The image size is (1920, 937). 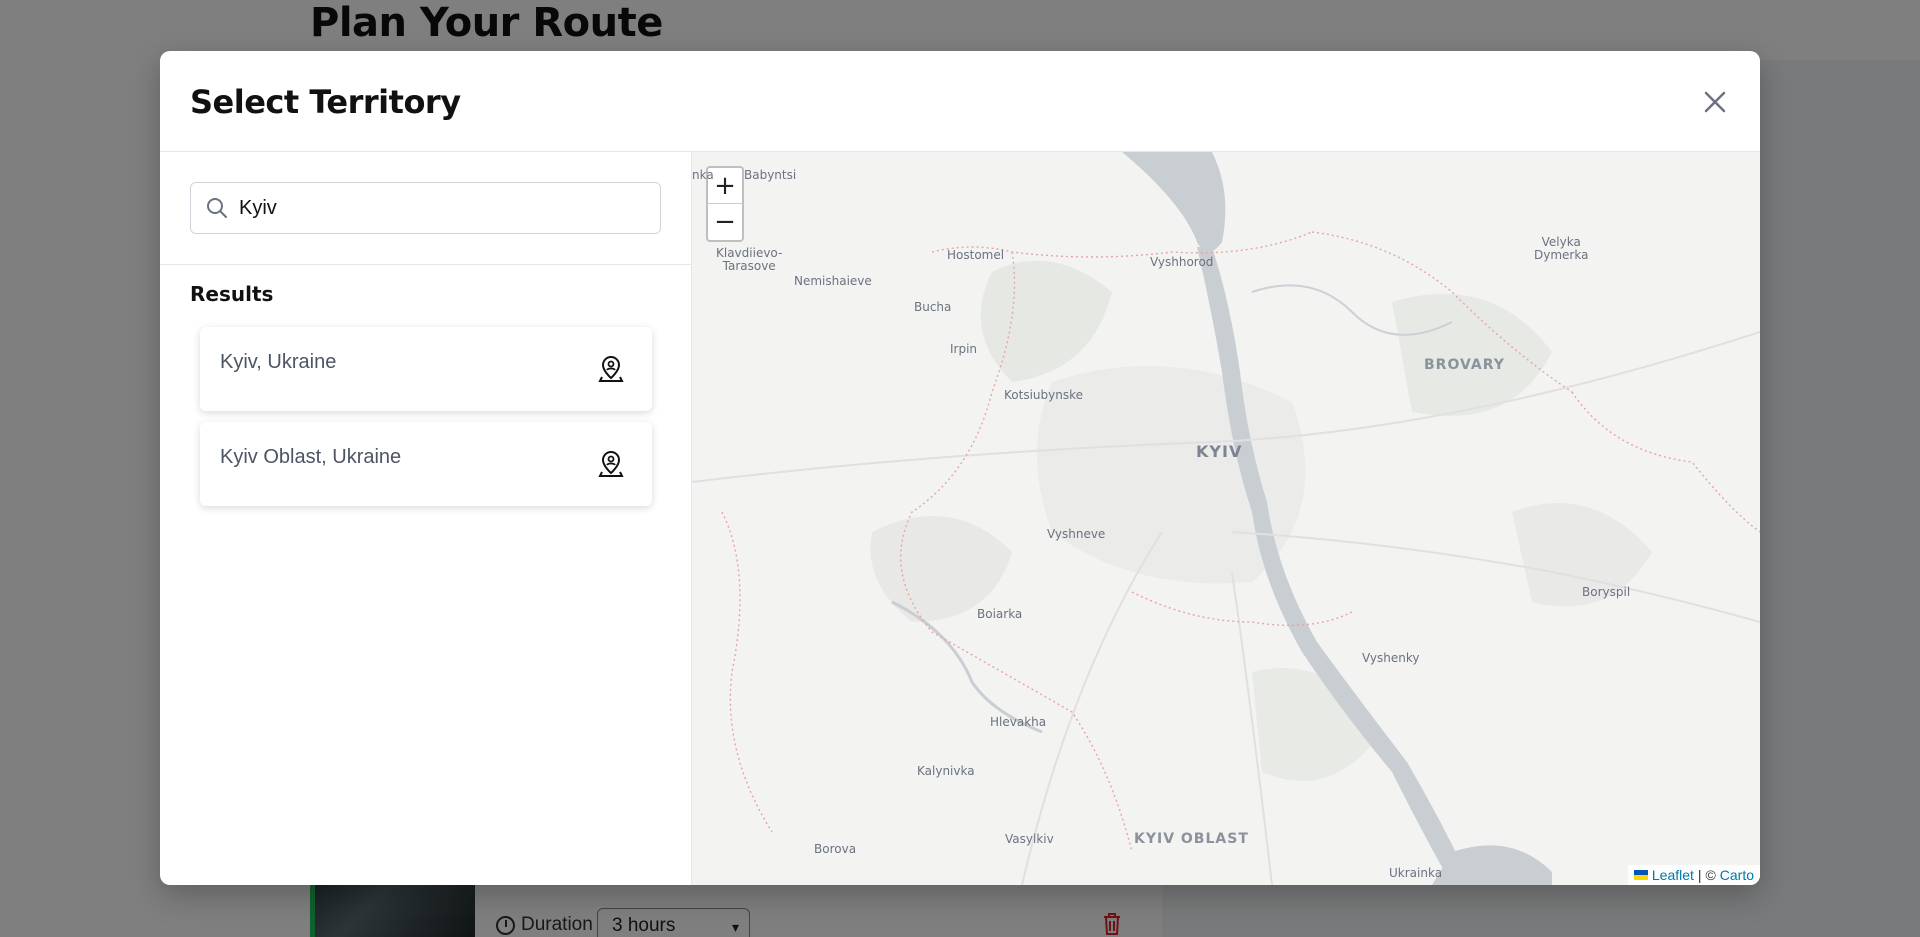 What do you see at coordinates (1000, 614) in the screenshot?
I see `map-label: Boiarka` at bounding box center [1000, 614].